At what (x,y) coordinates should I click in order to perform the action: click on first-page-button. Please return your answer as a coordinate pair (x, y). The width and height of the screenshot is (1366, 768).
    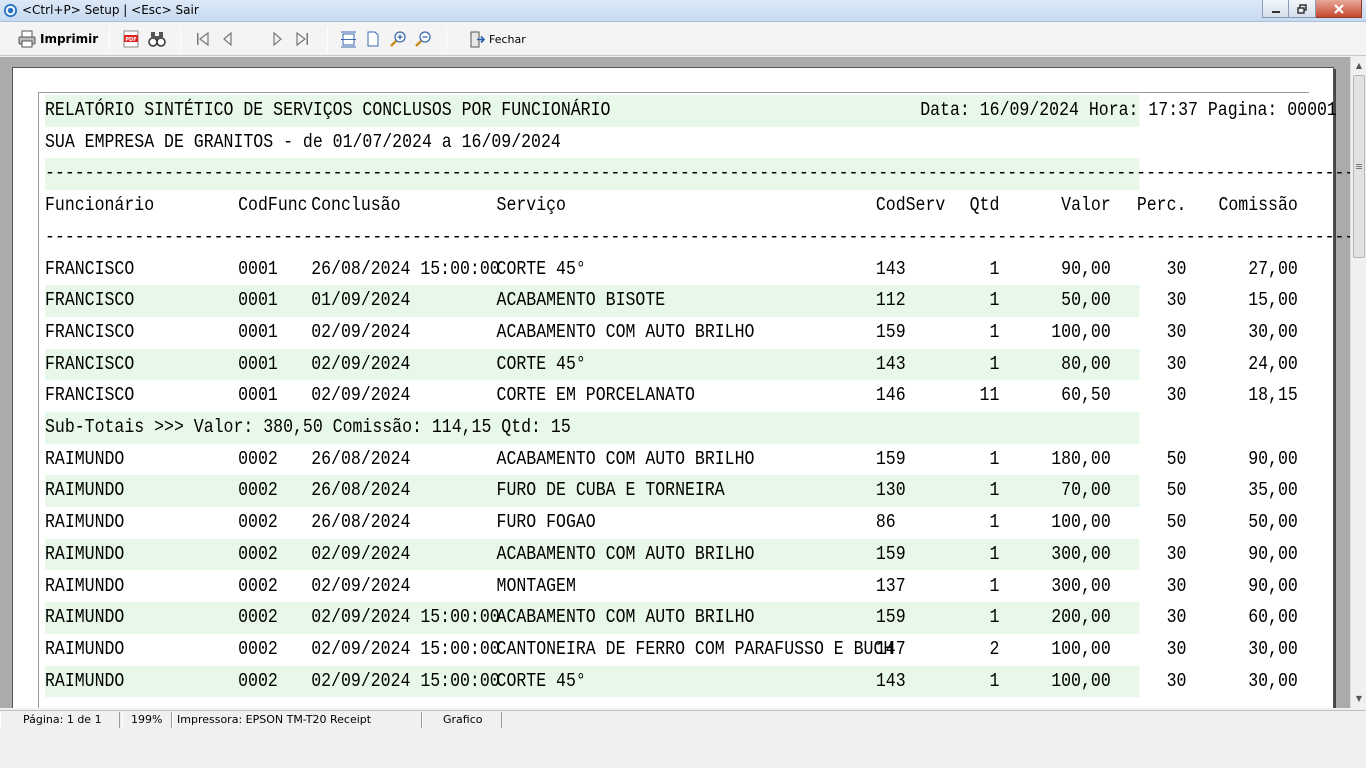
    Looking at the image, I should click on (203, 39).